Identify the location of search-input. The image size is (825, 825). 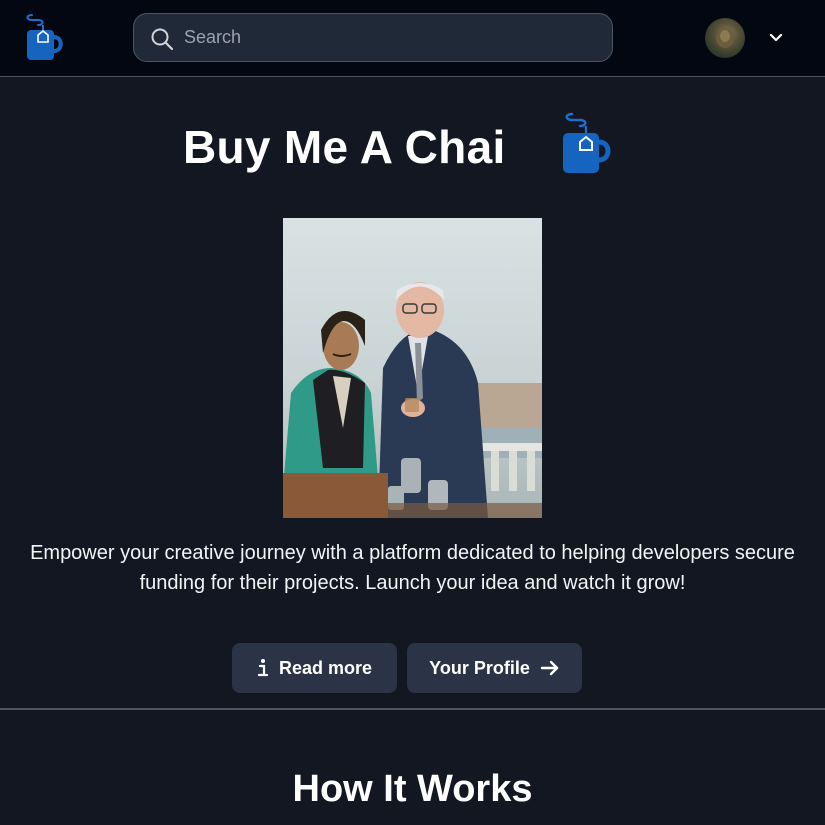
(389, 37).